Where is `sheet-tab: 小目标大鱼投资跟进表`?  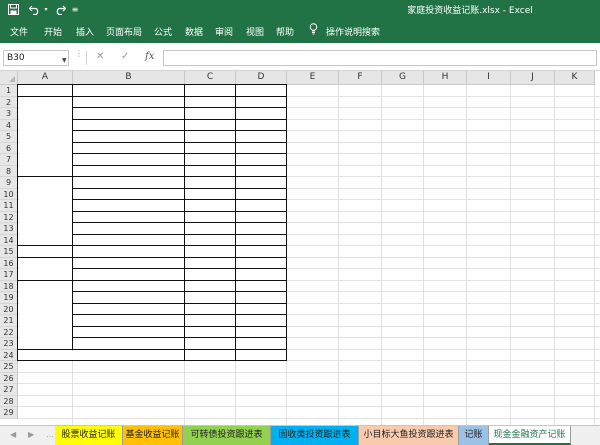
sheet-tab: 小目标大鱼投资跟进表 is located at coordinates (409, 435).